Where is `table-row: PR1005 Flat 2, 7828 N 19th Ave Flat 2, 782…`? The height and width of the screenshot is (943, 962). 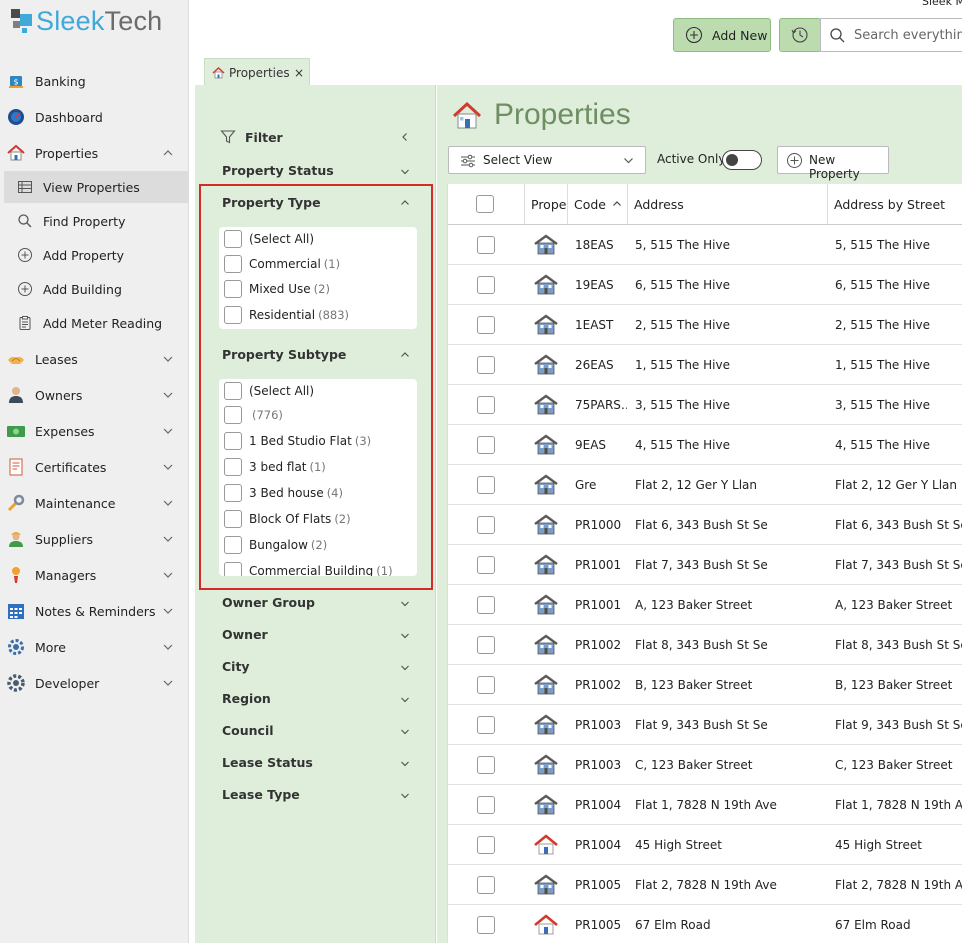
table-row: PR1005 Flat 2, 7828 N 19th Ave Flat 2, 782… is located at coordinates (705, 885).